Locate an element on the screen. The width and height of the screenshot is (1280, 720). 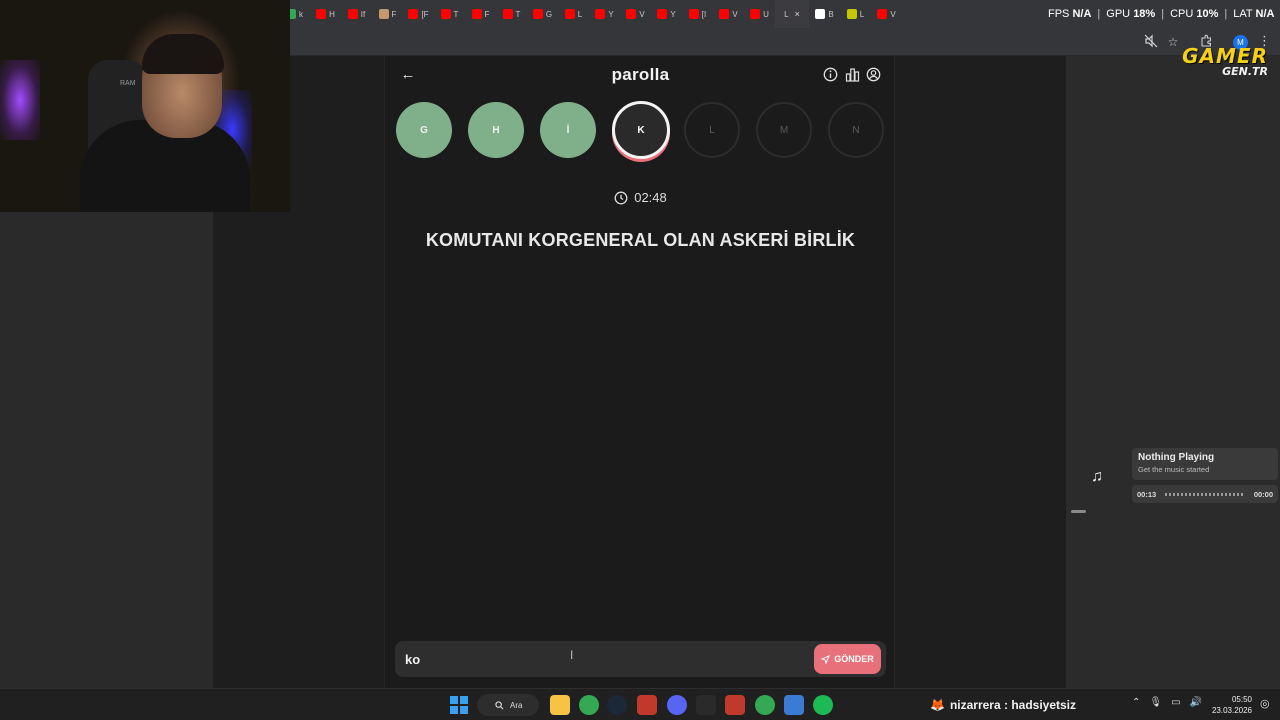
letter-circle-done: H is located at coordinates (496, 130).